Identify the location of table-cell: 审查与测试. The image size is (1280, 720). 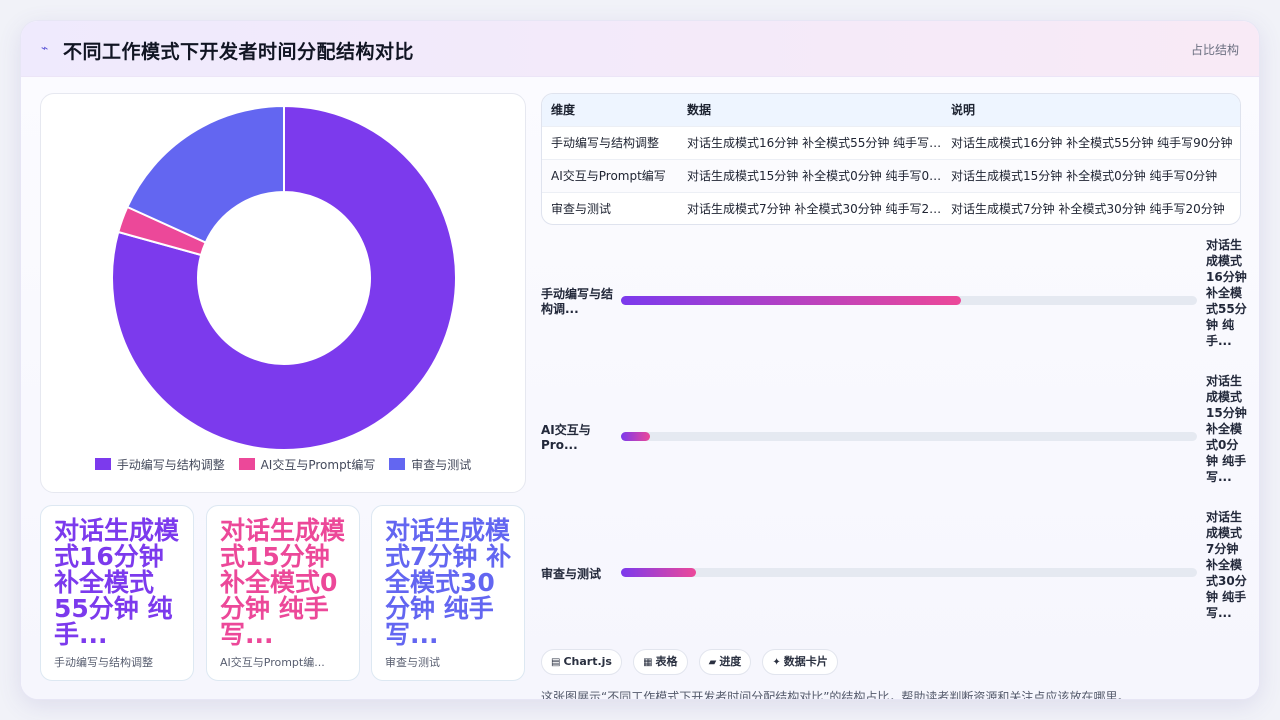
(610, 207).